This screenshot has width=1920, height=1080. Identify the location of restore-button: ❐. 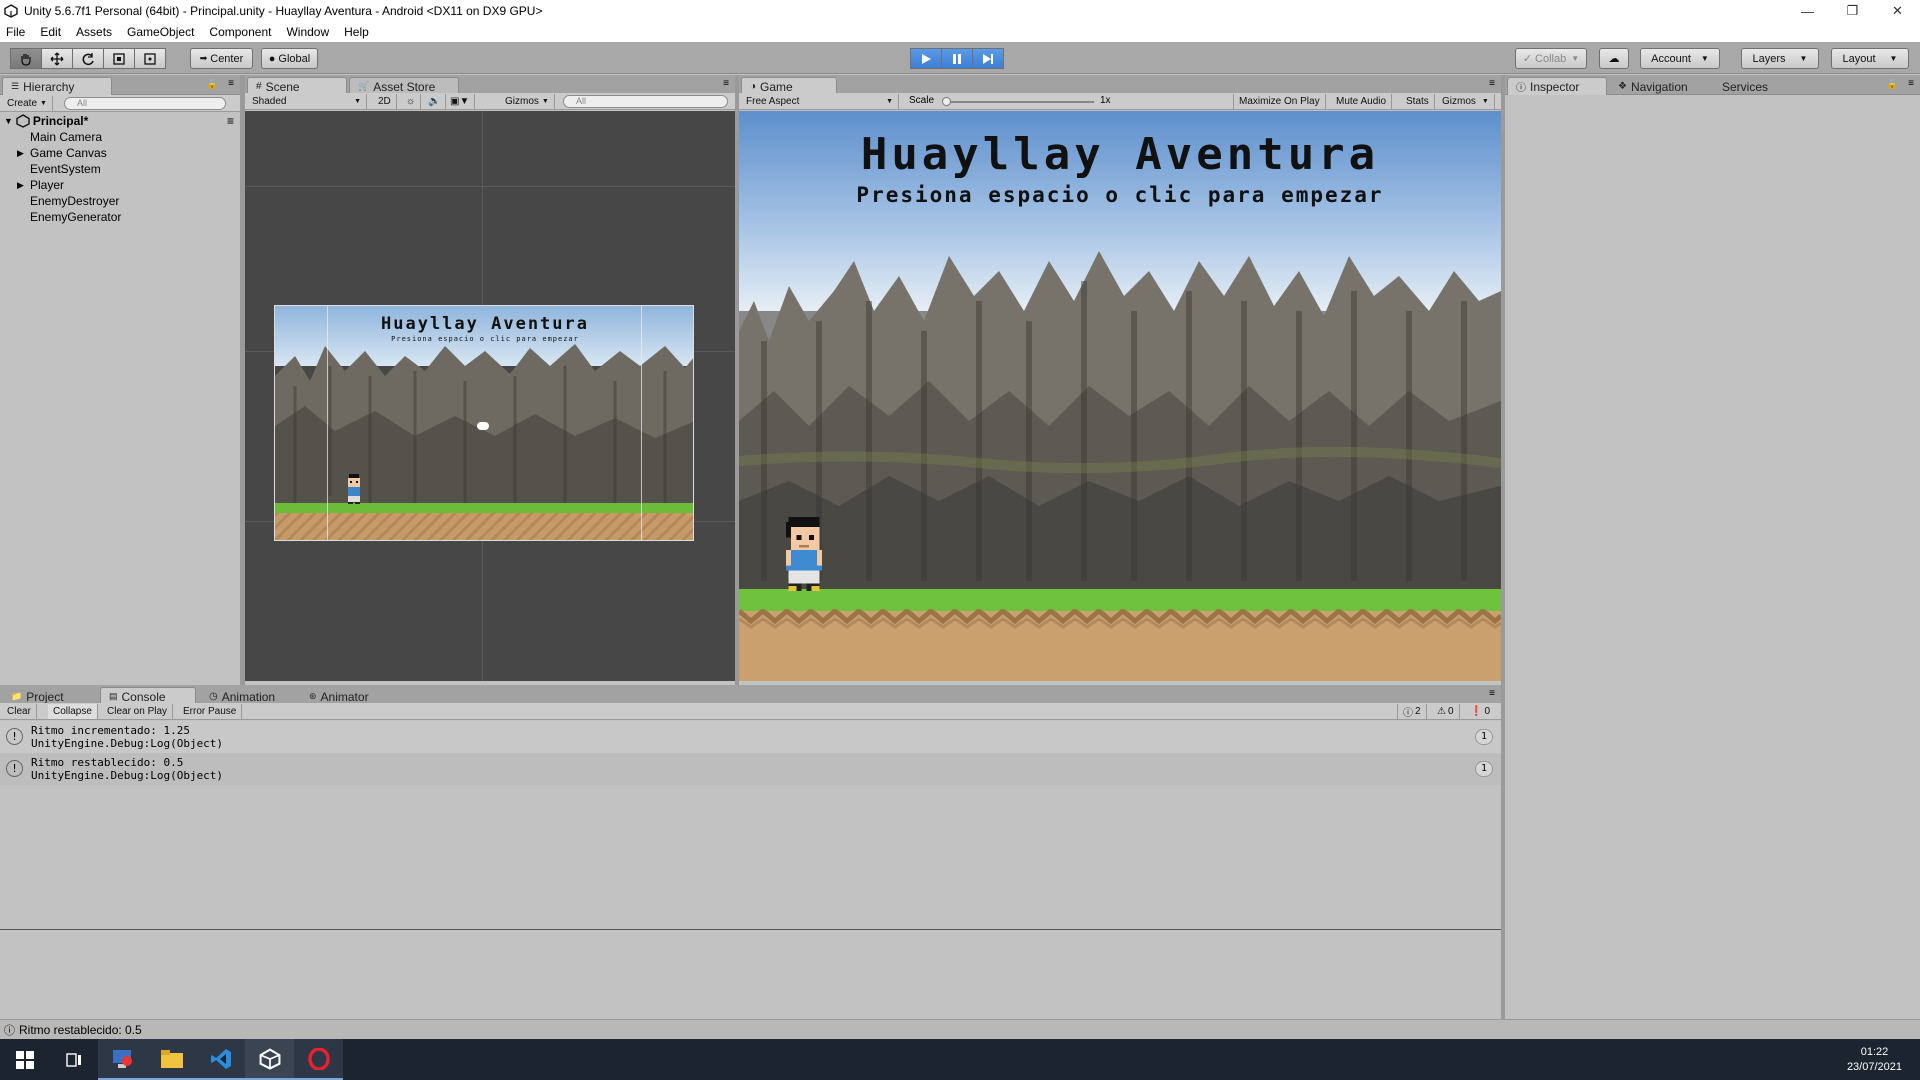
(1852, 11).